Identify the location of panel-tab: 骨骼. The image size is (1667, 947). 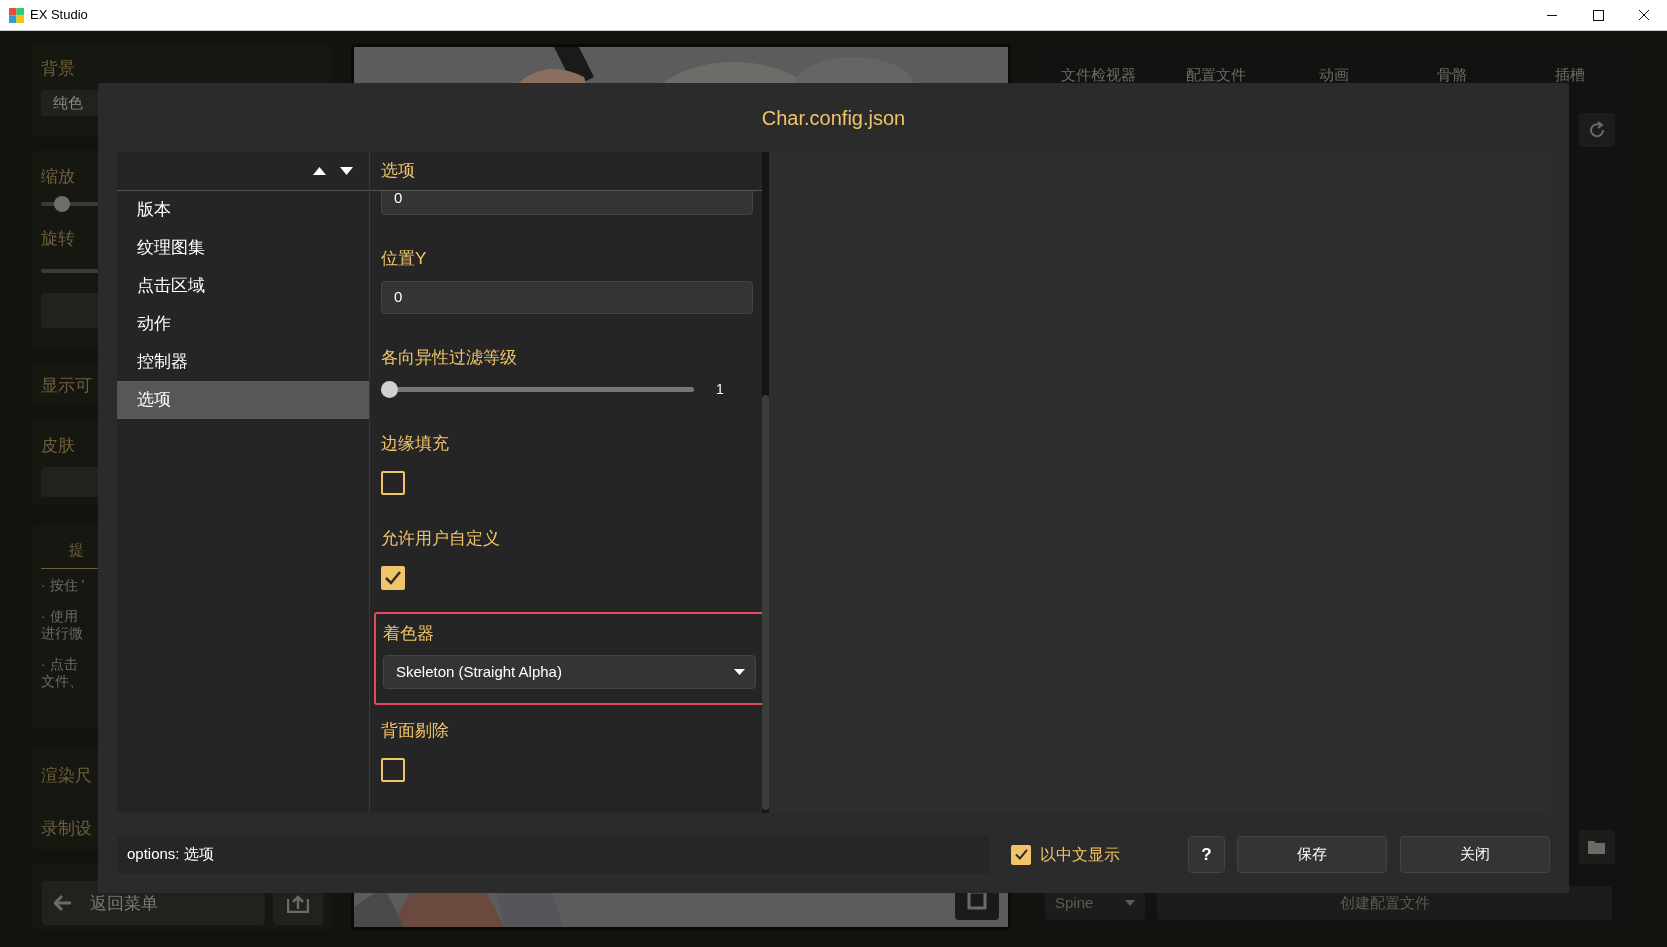
(1452, 75).